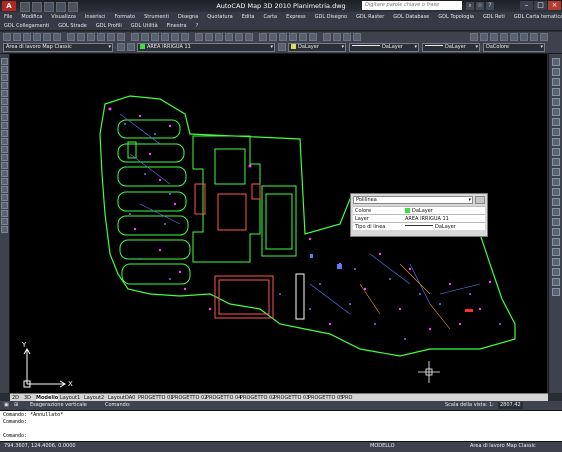 The image size is (562, 452). I want to click on prop-row-layer: Layer AREA IRRIGUA 11, so click(419, 218).